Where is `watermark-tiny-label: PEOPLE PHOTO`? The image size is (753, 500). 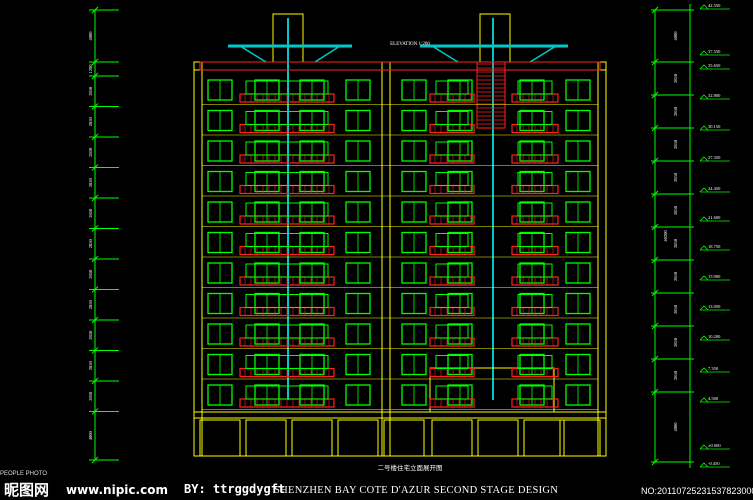
watermark-tiny-label: PEOPLE PHOTO is located at coordinates (23, 474).